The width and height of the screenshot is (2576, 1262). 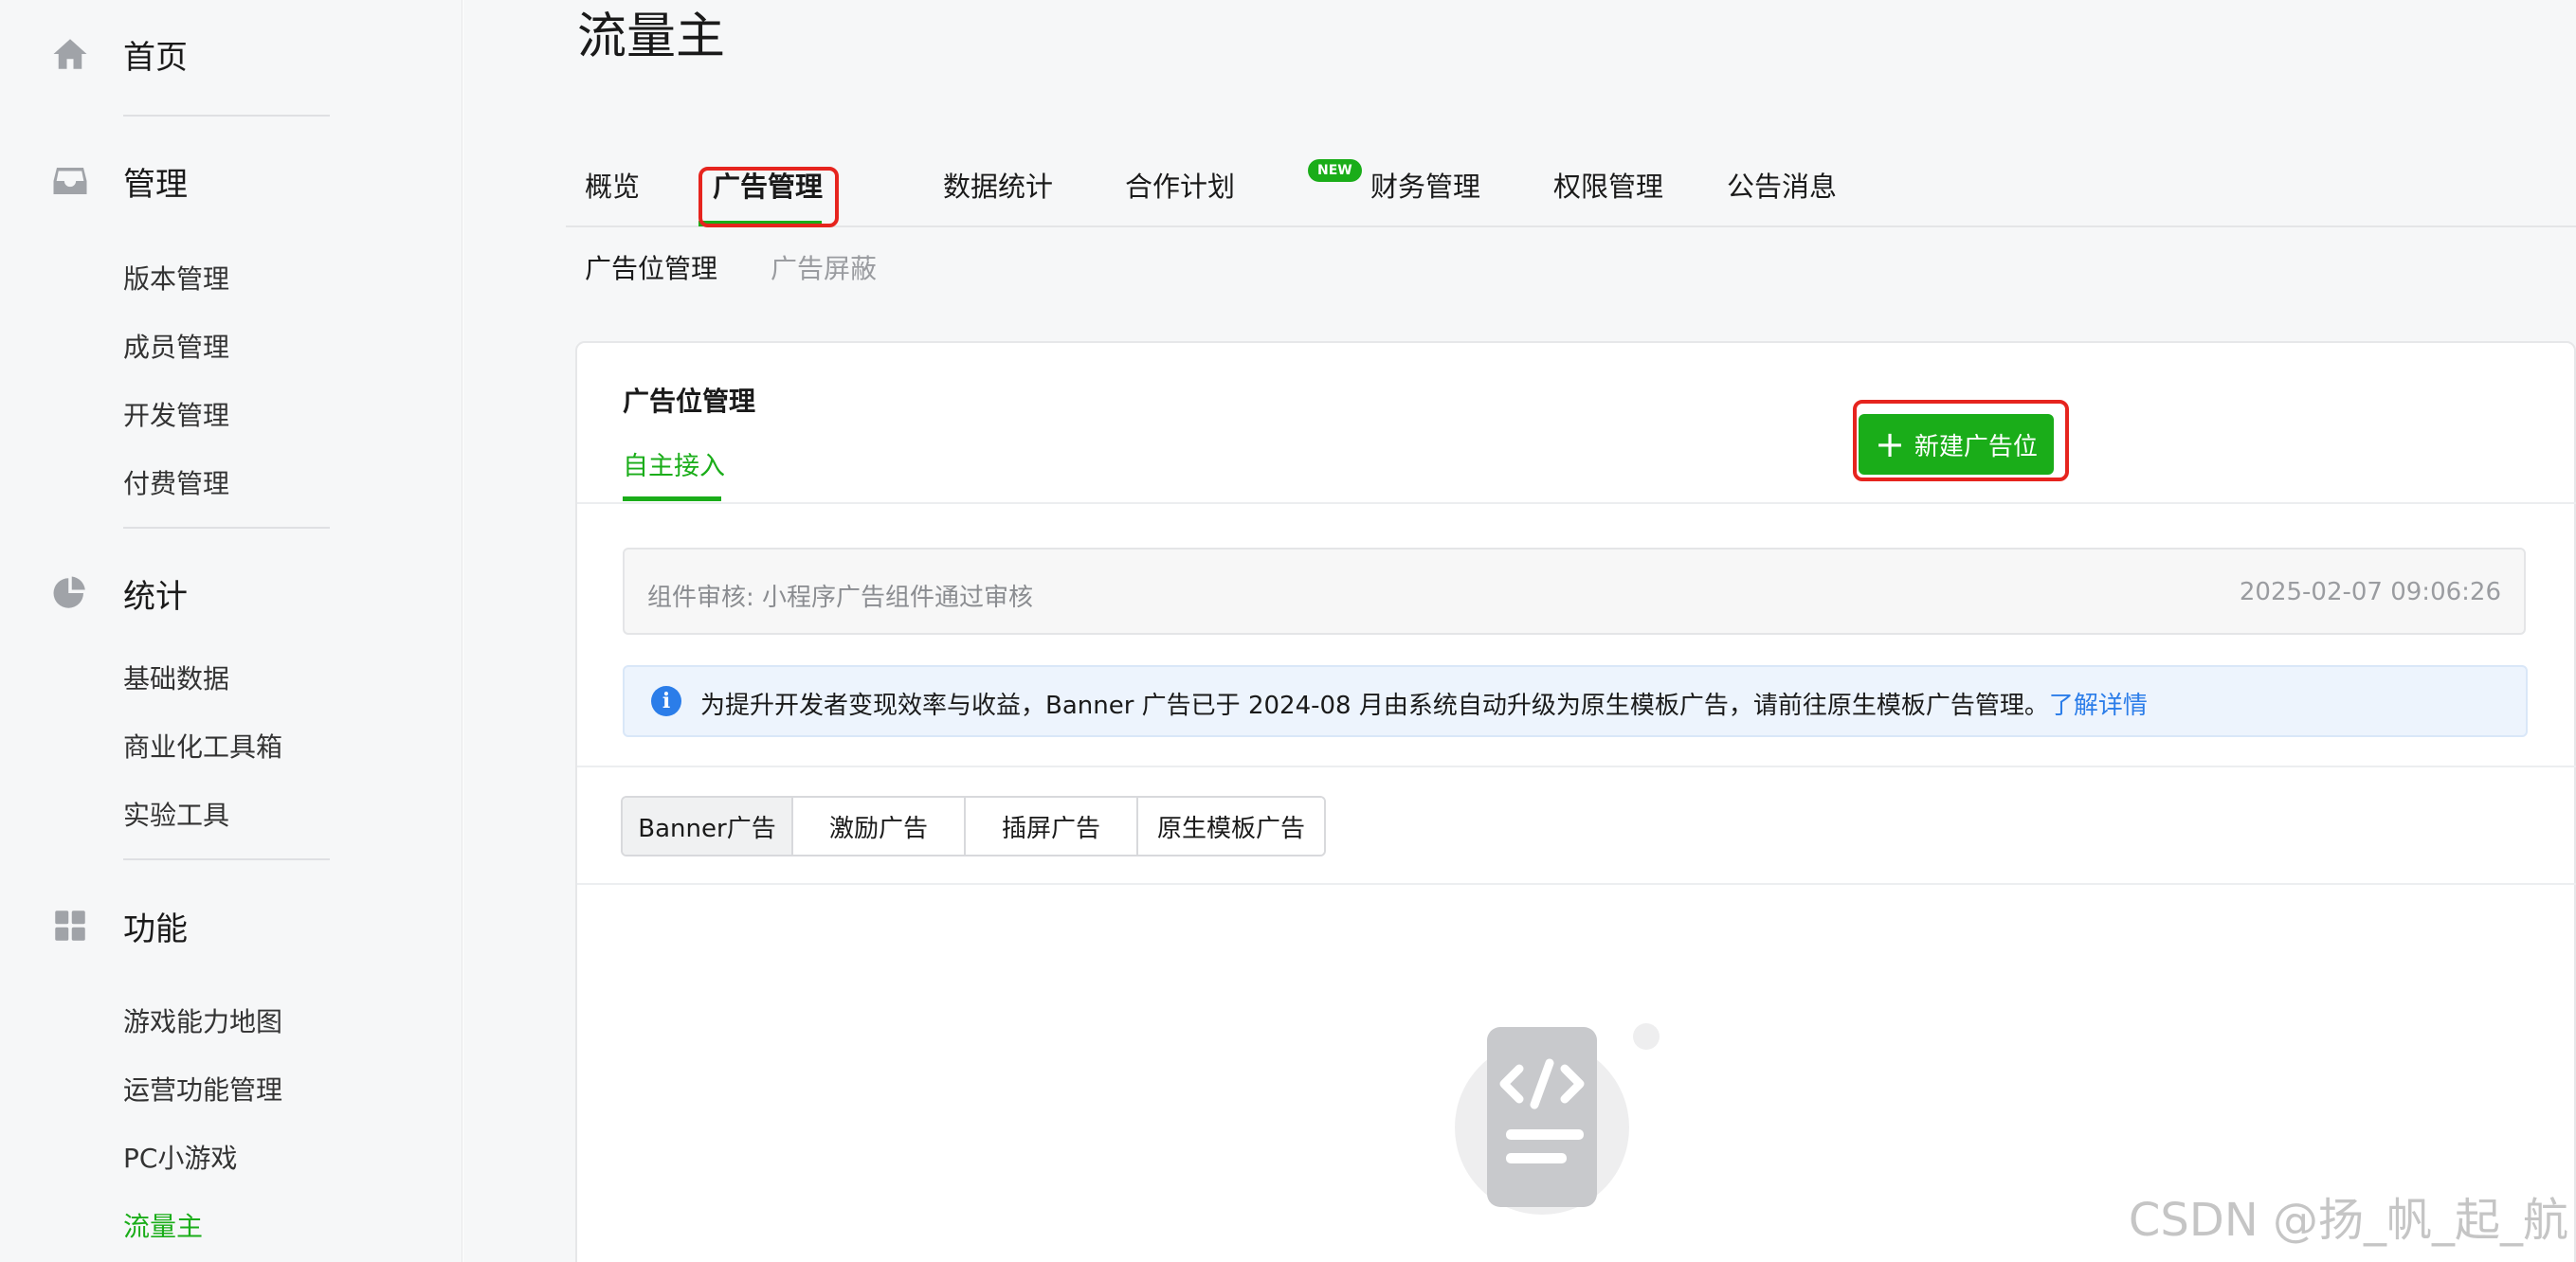 I want to click on sidebar-item-version: 版本管理, so click(x=176, y=278).